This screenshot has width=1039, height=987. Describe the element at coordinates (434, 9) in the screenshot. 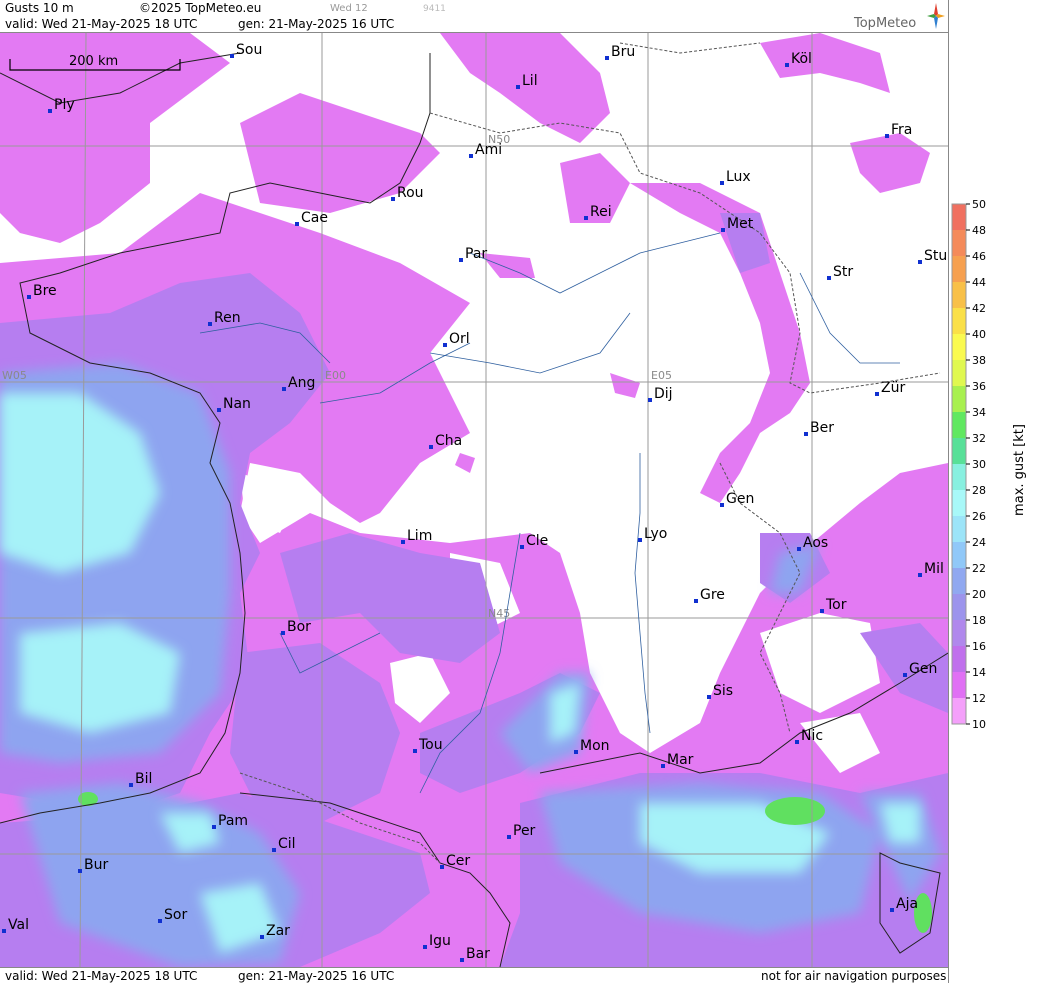

I see `run-code: 9411` at that location.